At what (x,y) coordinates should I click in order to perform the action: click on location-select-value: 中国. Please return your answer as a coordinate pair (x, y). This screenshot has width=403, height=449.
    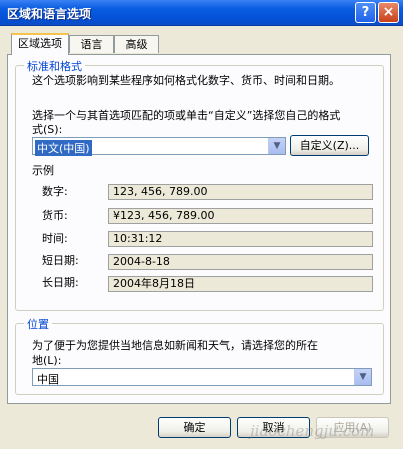
    Looking at the image, I should click on (48, 379).